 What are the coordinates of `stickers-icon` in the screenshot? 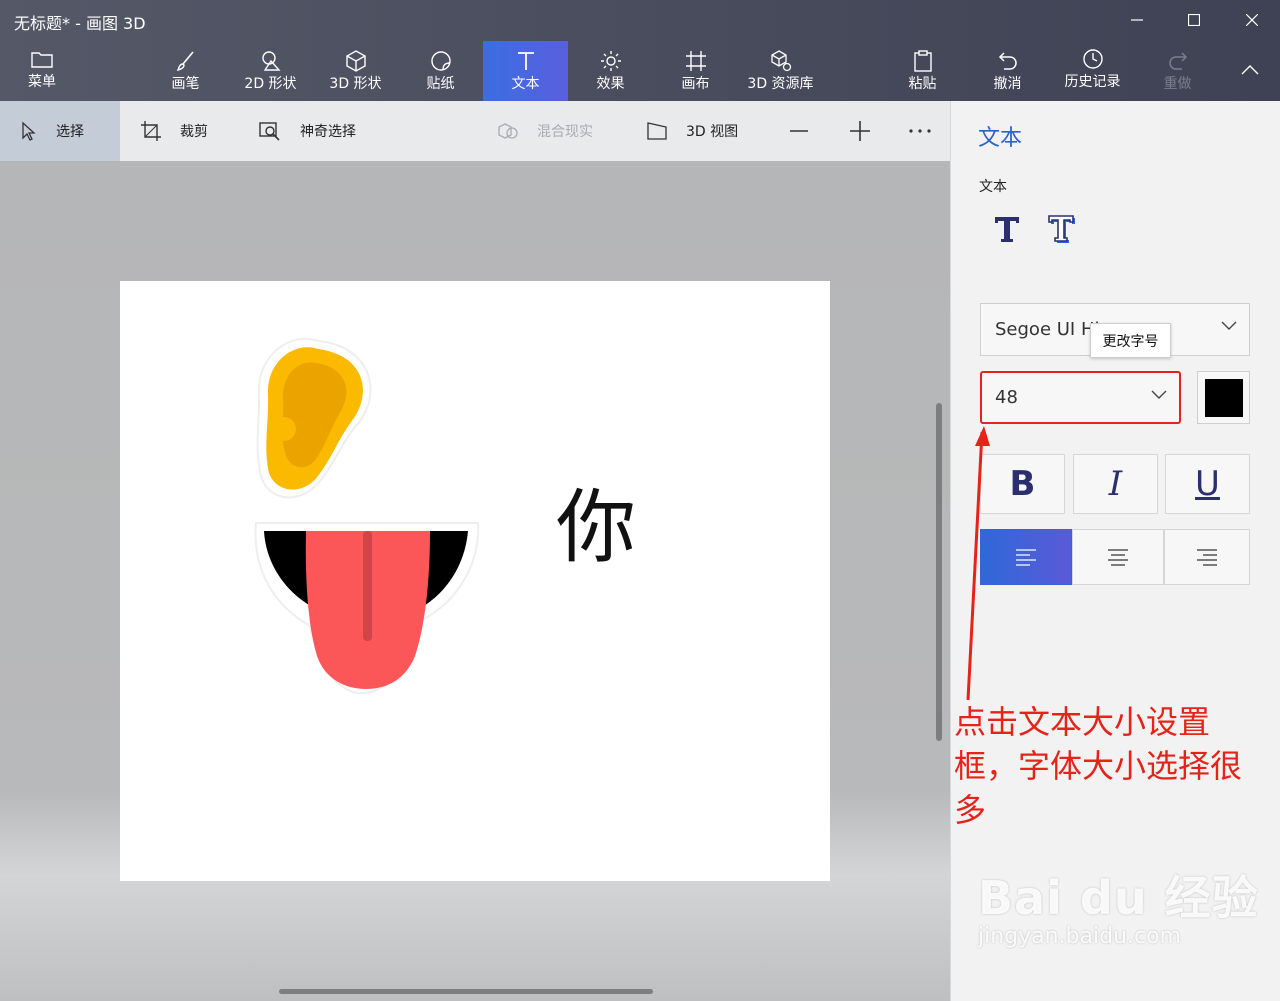 It's located at (441, 61).